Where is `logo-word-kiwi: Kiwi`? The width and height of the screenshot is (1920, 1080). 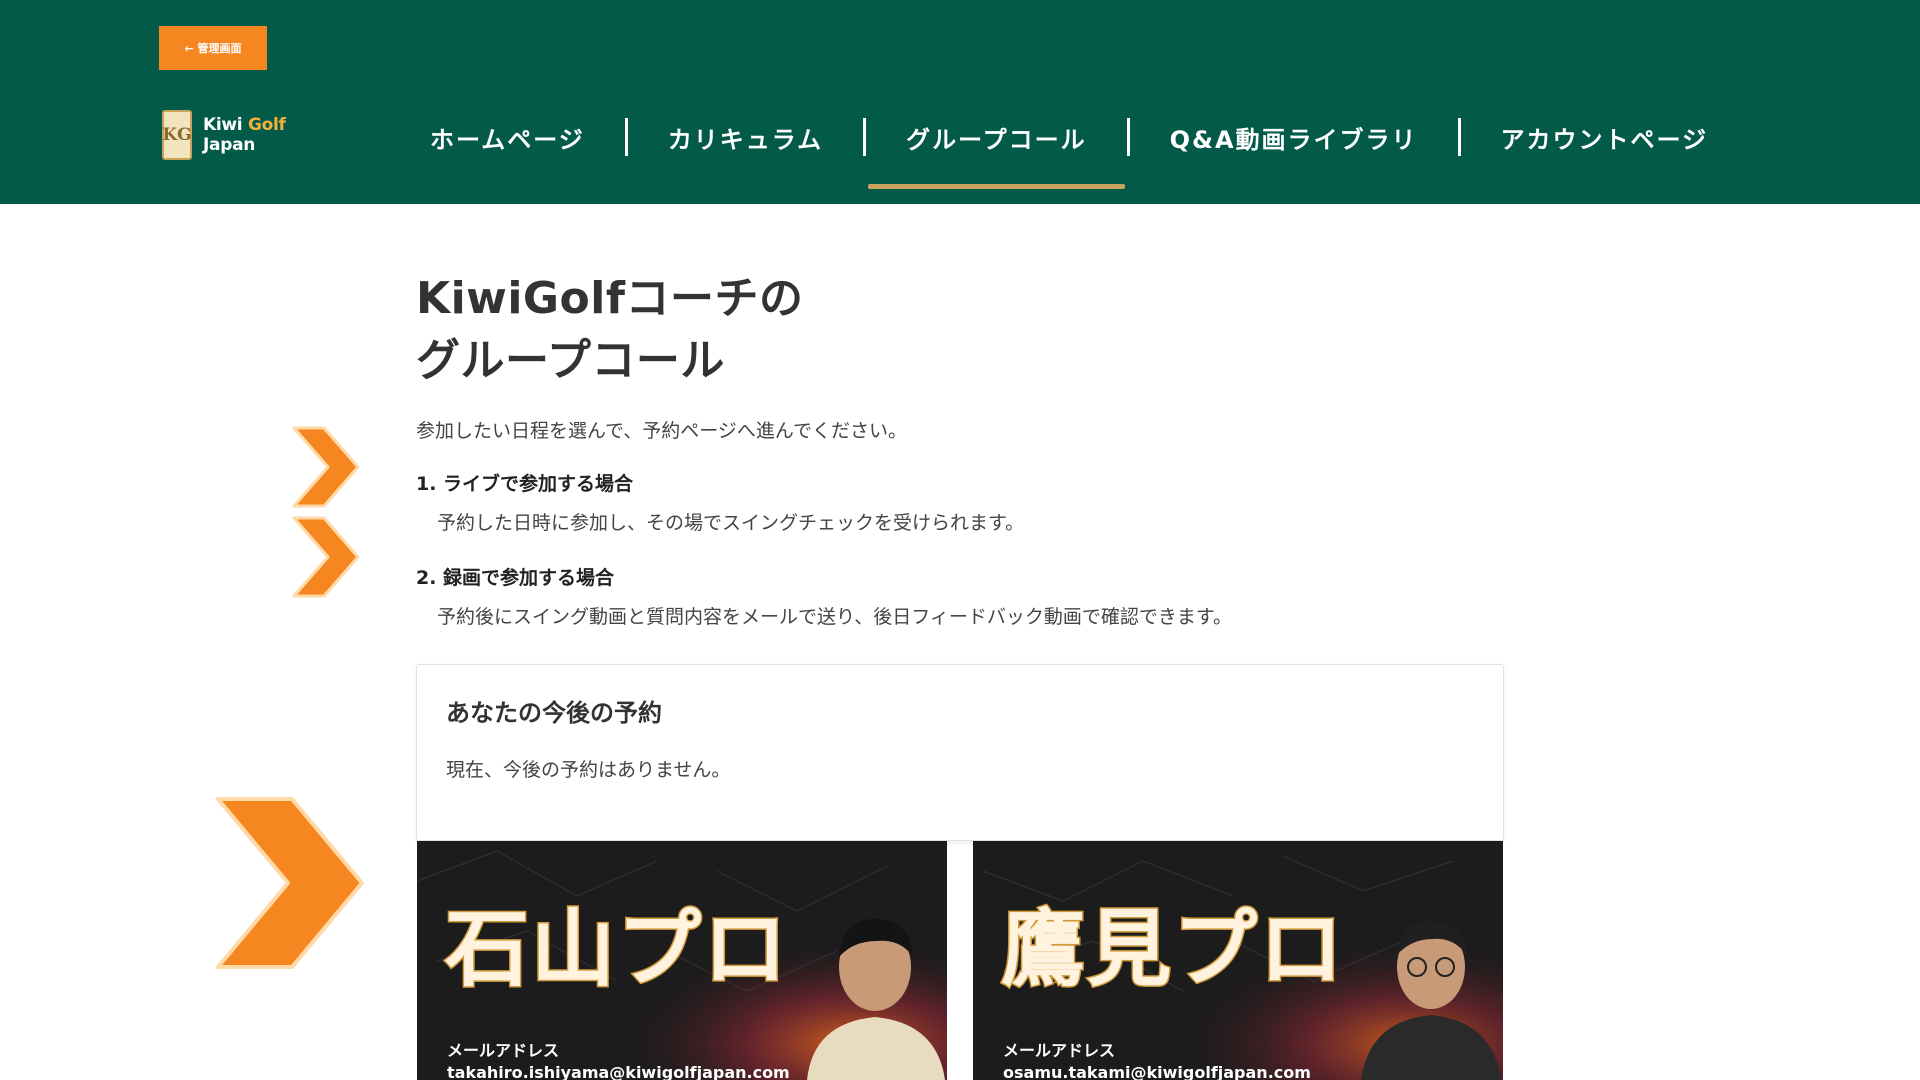
logo-word-kiwi: Kiwi is located at coordinates (225, 125).